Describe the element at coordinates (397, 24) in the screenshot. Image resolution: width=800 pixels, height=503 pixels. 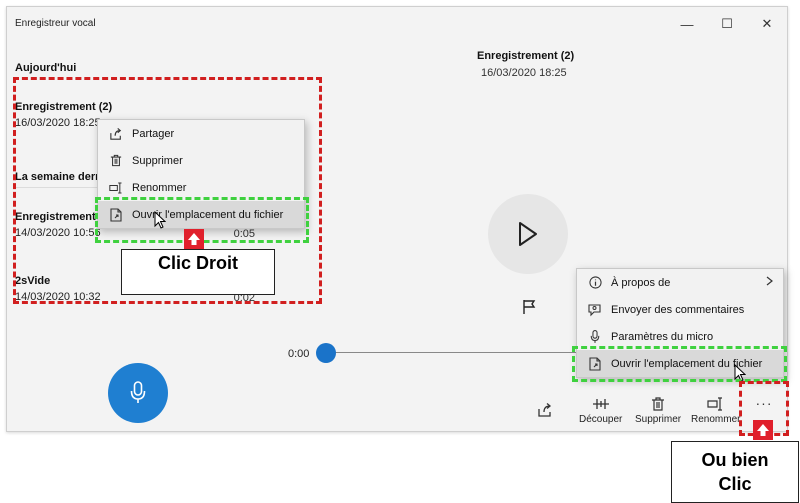
I see `title-bar: Enregistreur vocal — ☐ ✕` at that location.